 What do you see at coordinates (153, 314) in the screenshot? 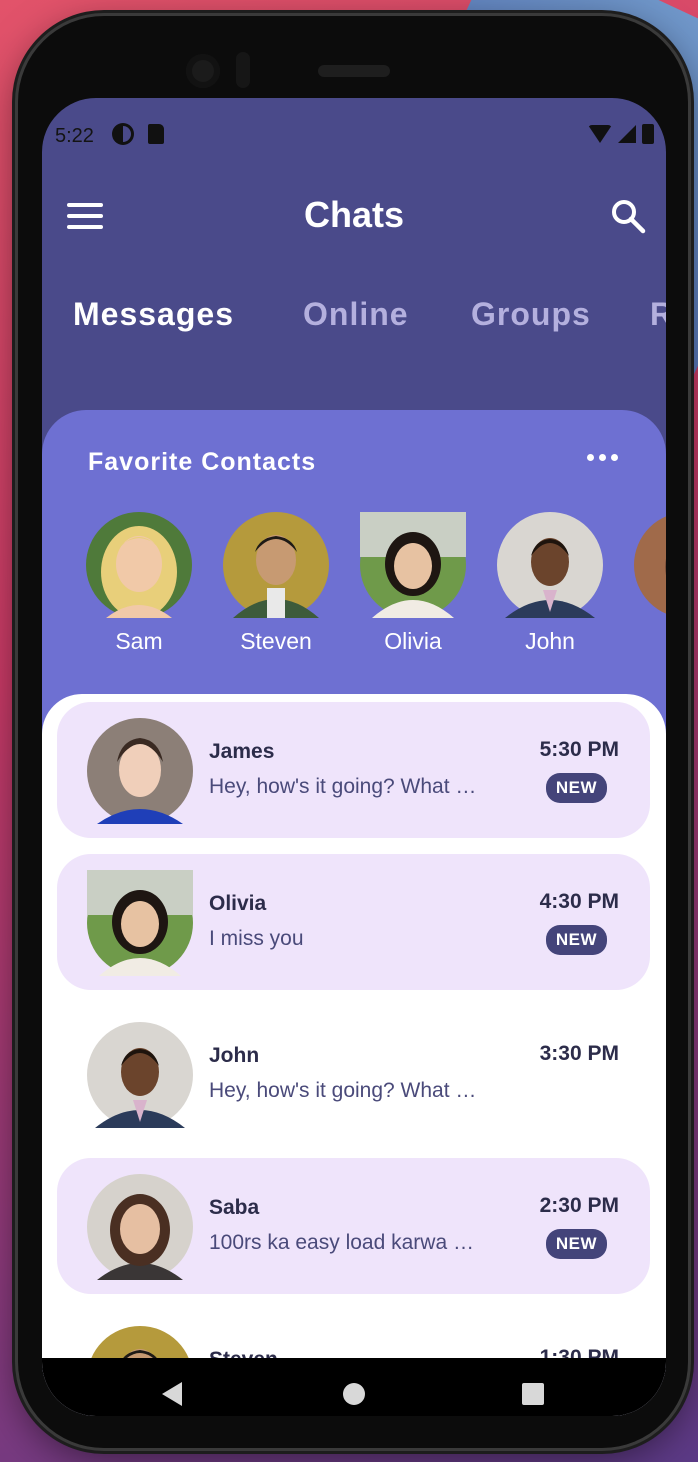
I see `tab-messages: Messages` at bounding box center [153, 314].